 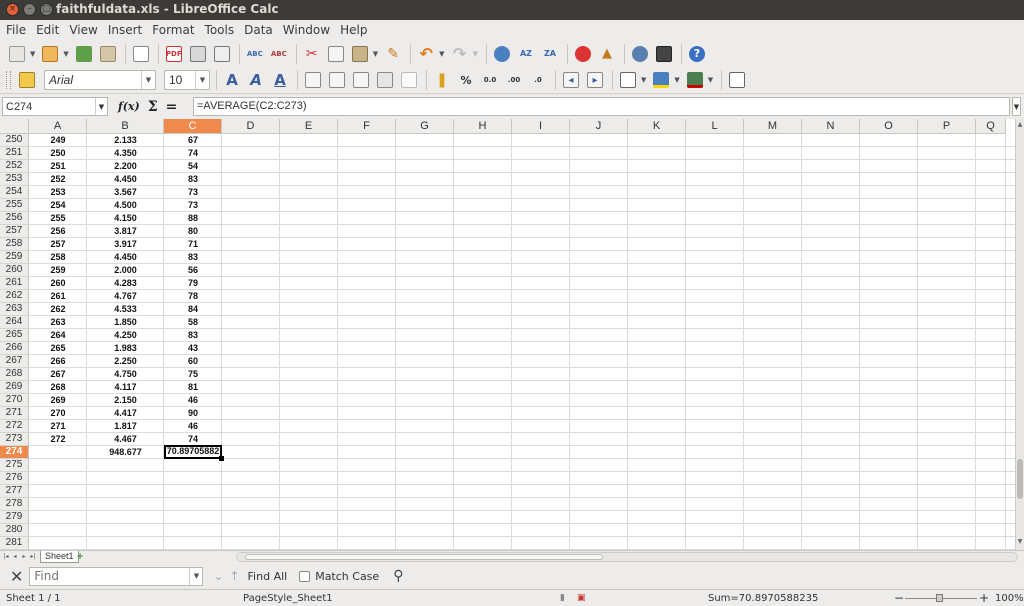 I want to click on sort-ascending-icon: AZ, so click(x=526, y=54).